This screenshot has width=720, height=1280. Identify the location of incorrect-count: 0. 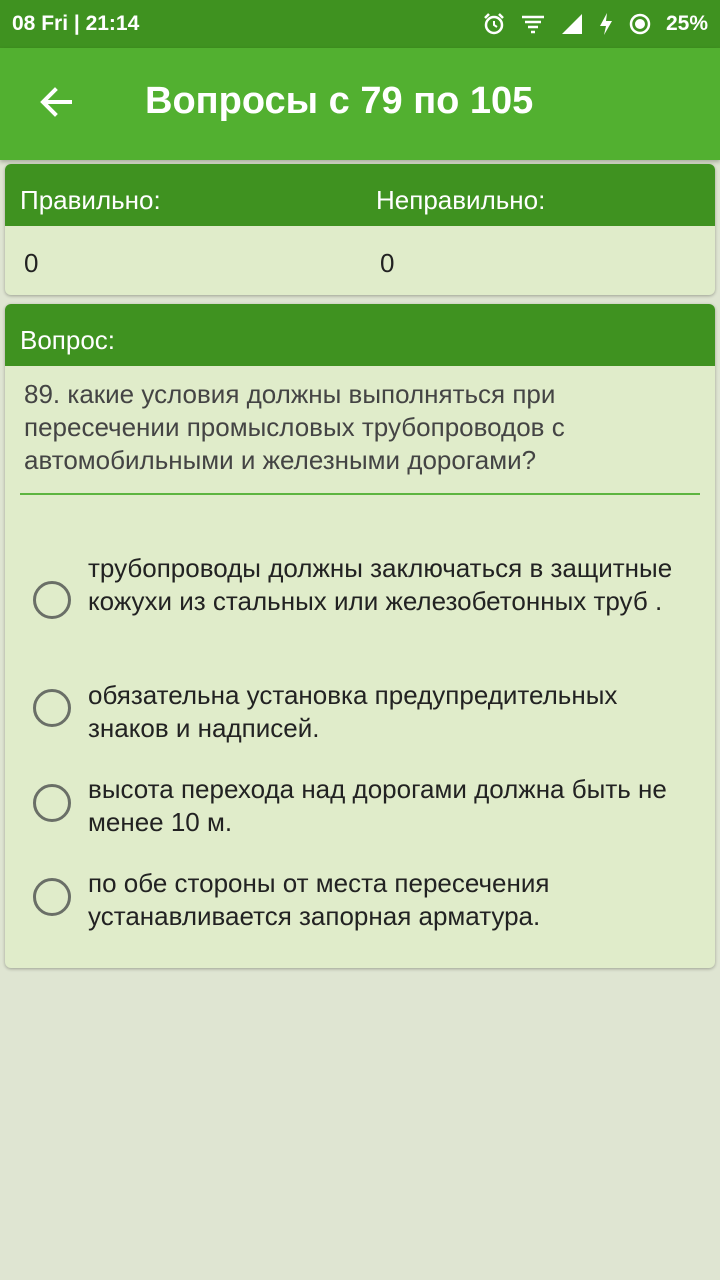
(387, 263).